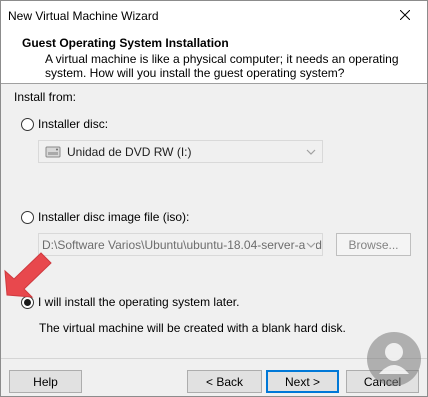  Describe the element at coordinates (114, 217) in the screenshot. I see `iso-label: Installer disc image file (iso):` at that location.